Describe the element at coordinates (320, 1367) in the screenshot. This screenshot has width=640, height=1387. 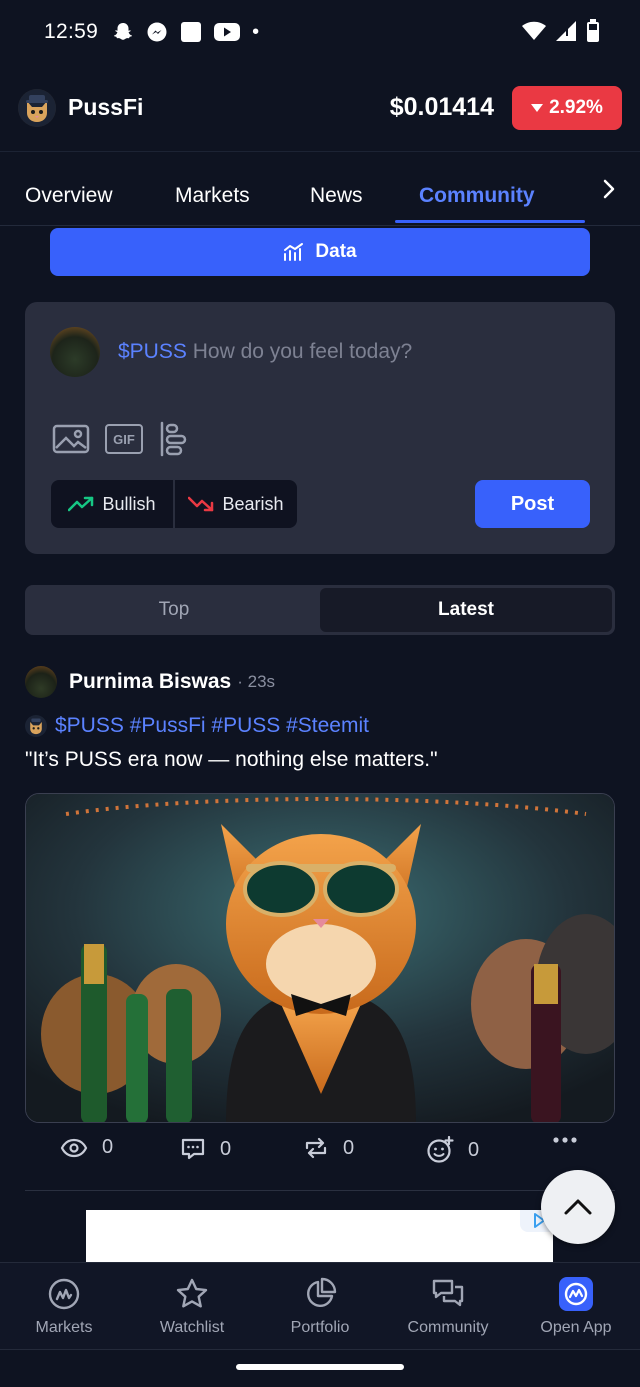
I see `home-indicator` at that location.